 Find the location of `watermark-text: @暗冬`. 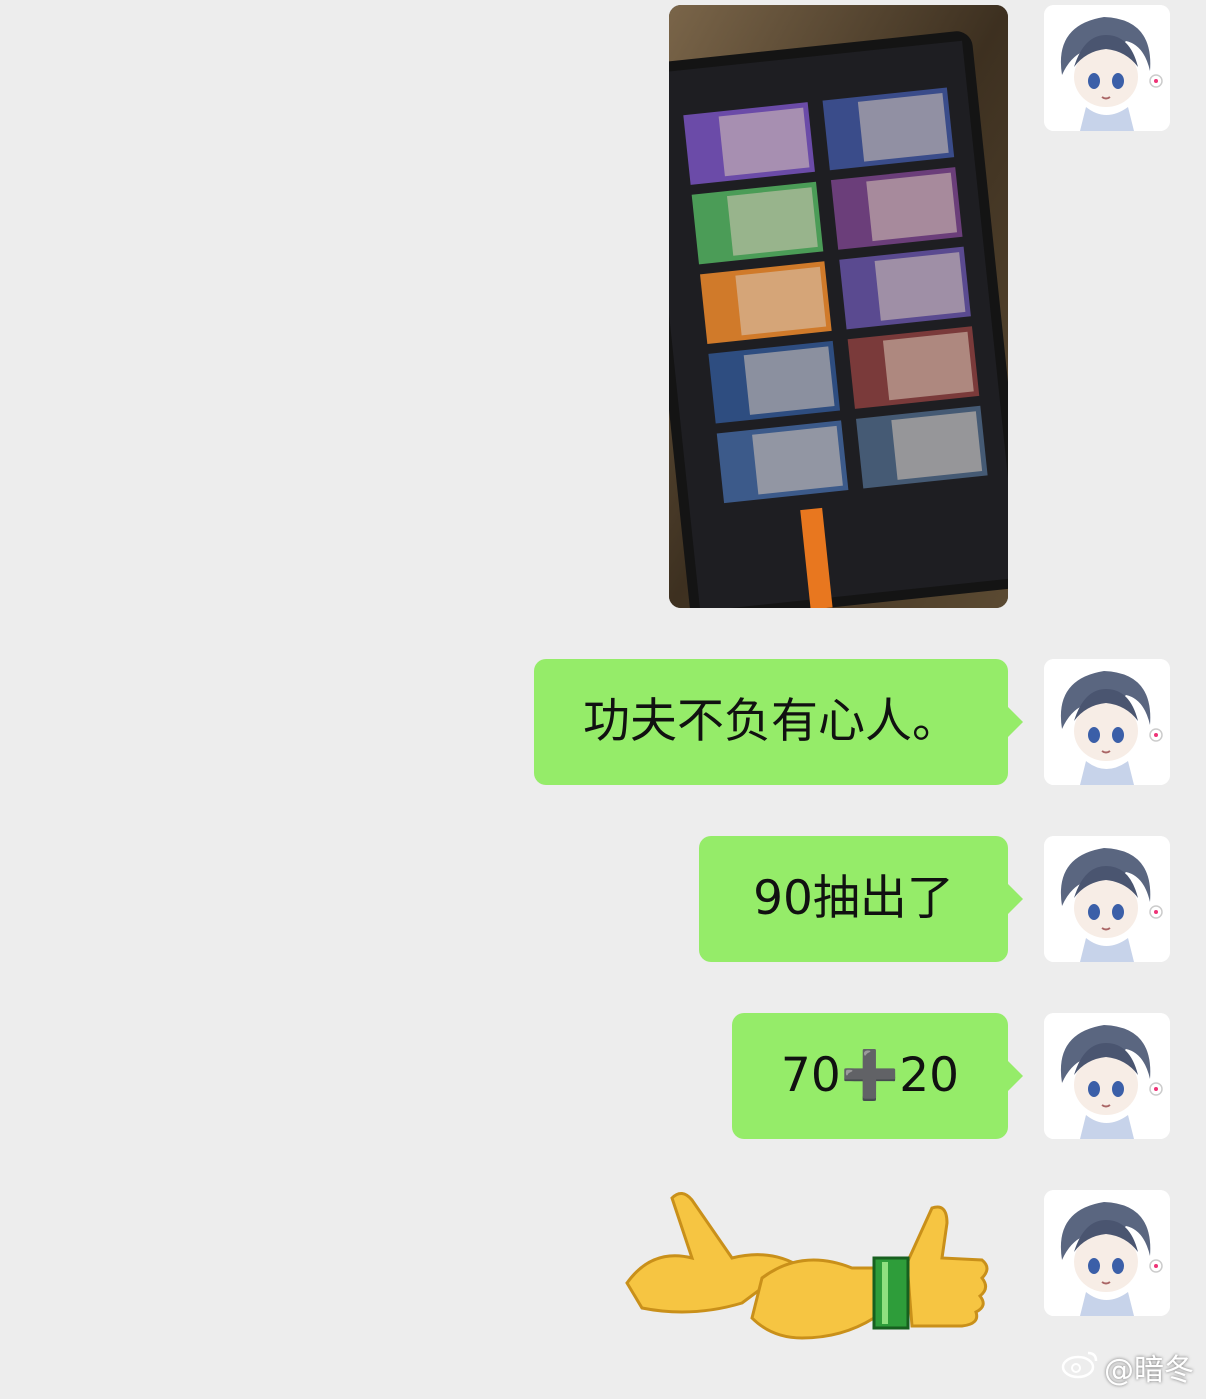

watermark-text: @暗冬 is located at coordinates (1149, 1370).